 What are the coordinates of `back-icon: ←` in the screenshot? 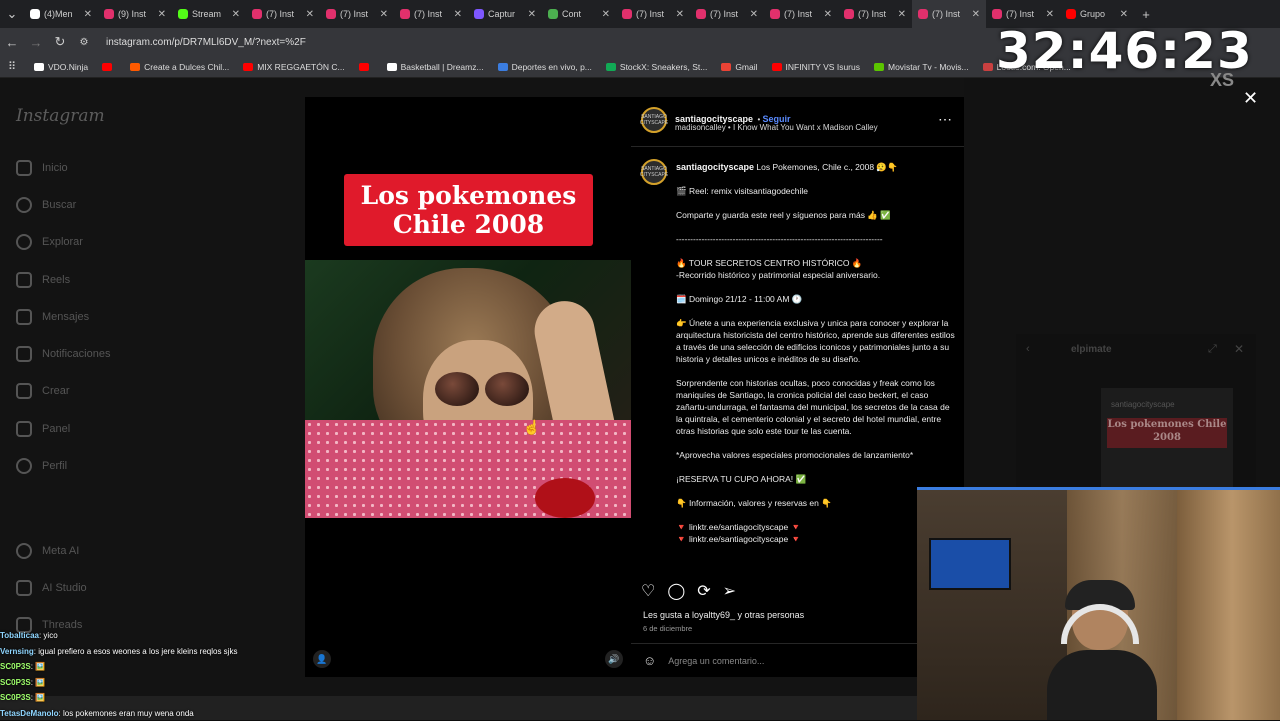 It's located at (12, 42).